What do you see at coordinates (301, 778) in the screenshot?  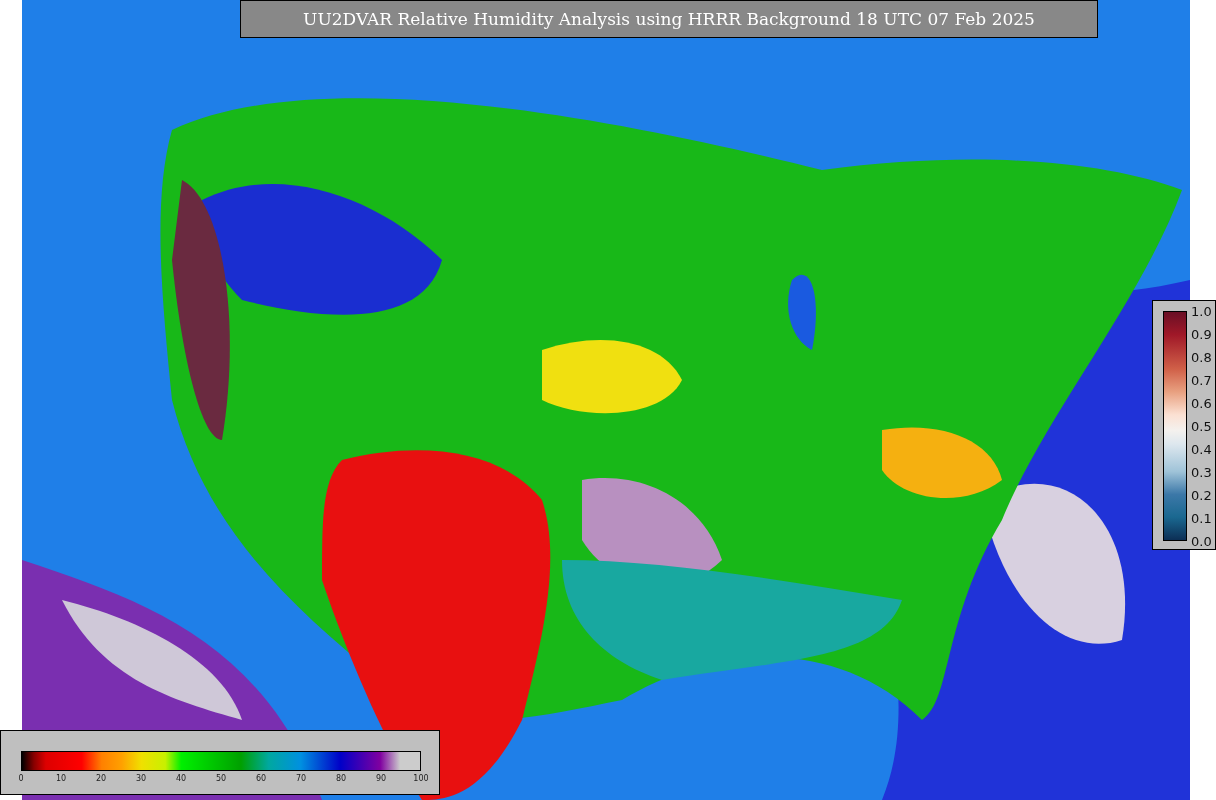 I see `colorbar-tick-label: 70` at bounding box center [301, 778].